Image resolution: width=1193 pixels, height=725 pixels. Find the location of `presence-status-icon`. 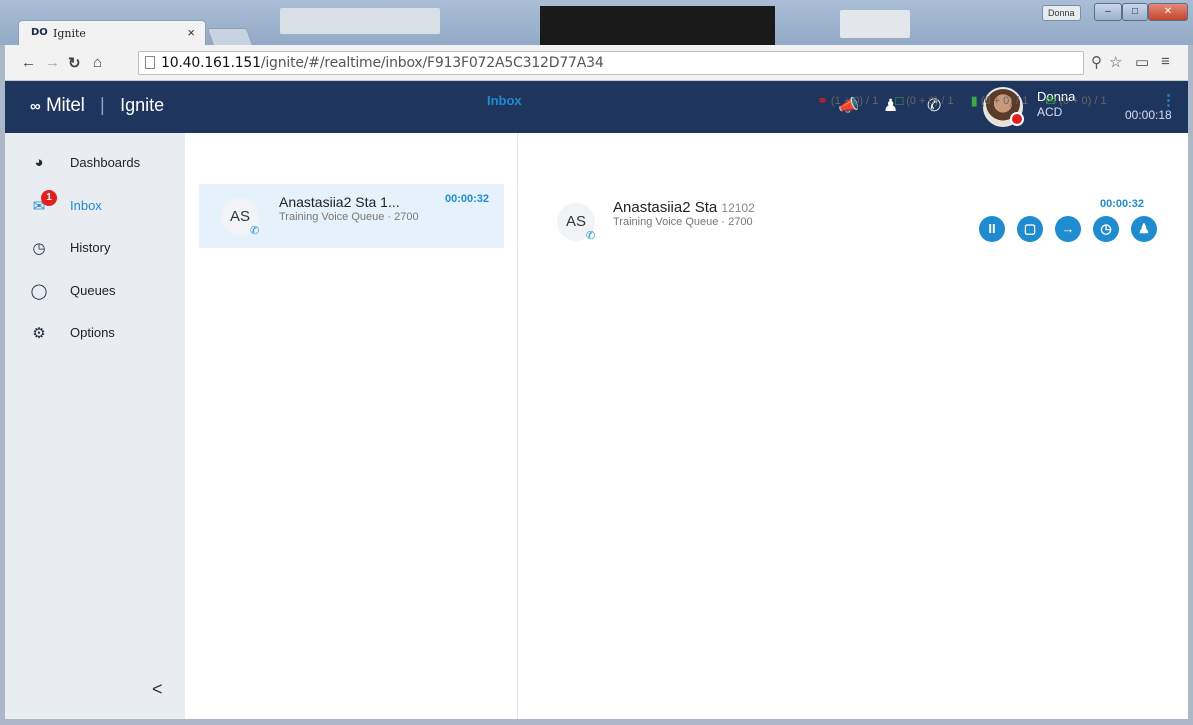

presence-status-icon is located at coordinates (1017, 119).